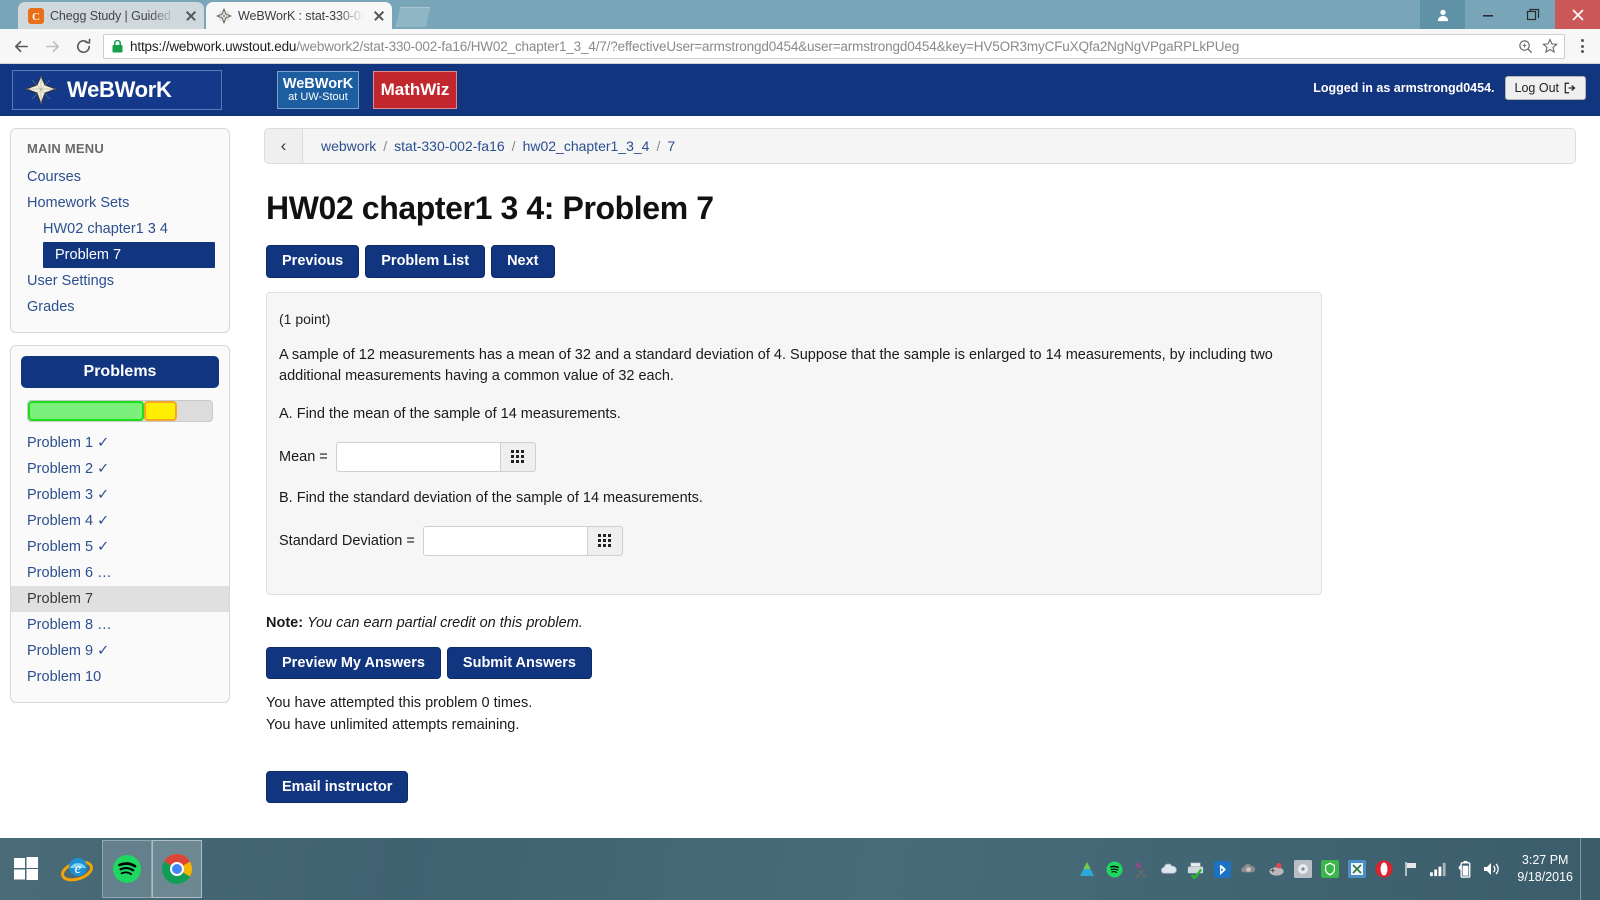 This screenshot has height=900, width=1600. Describe the element at coordinates (285, 622) in the screenshot. I see `note-label: Note:` at that location.